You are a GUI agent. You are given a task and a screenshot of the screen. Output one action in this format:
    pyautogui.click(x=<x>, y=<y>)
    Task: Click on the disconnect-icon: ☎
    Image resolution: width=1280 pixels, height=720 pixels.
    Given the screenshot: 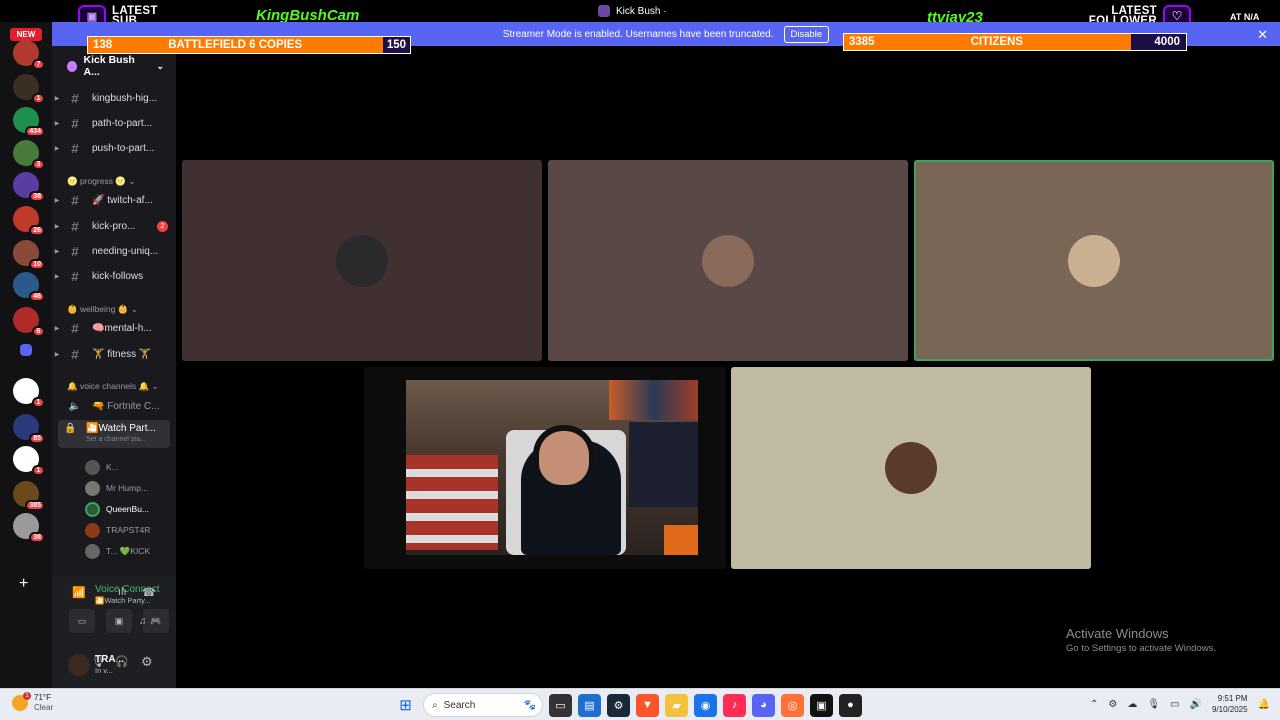 What is the action you would take?
    pyautogui.click(x=149, y=592)
    